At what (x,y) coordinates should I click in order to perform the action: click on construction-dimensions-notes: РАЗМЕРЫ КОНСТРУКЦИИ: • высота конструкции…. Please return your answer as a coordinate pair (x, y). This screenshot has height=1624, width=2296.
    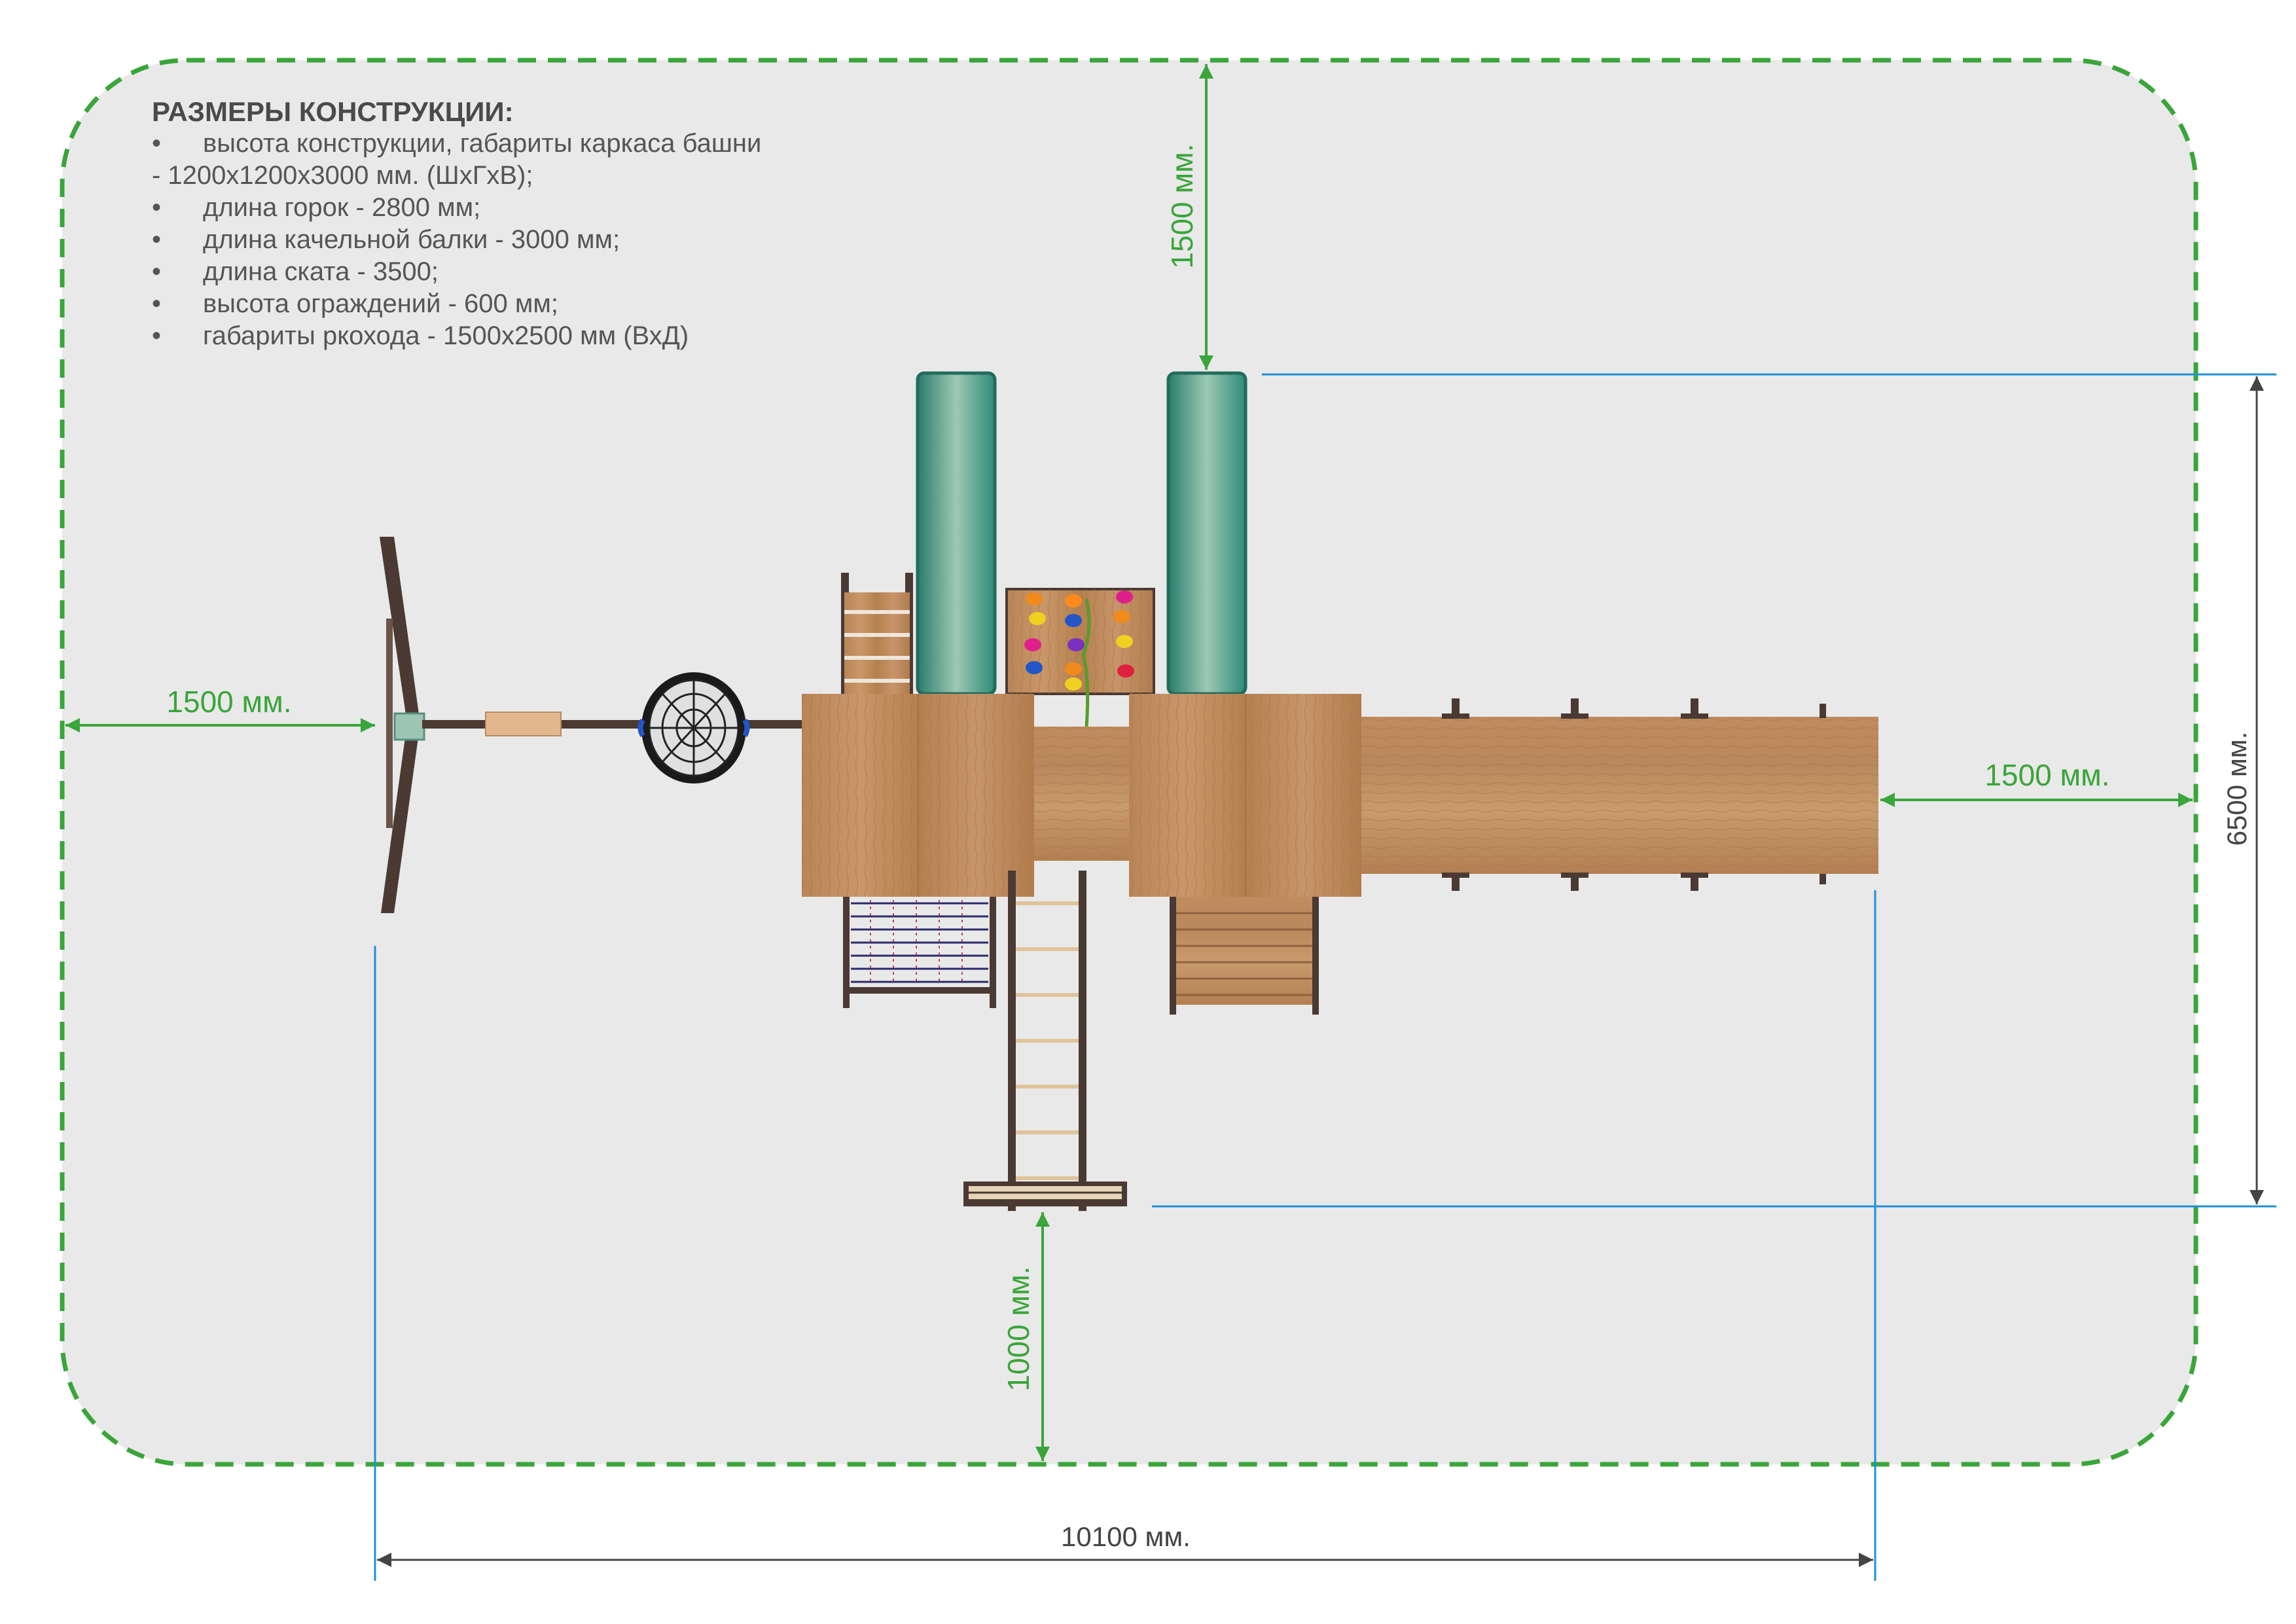
    Looking at the image, I should click on (577, 224).